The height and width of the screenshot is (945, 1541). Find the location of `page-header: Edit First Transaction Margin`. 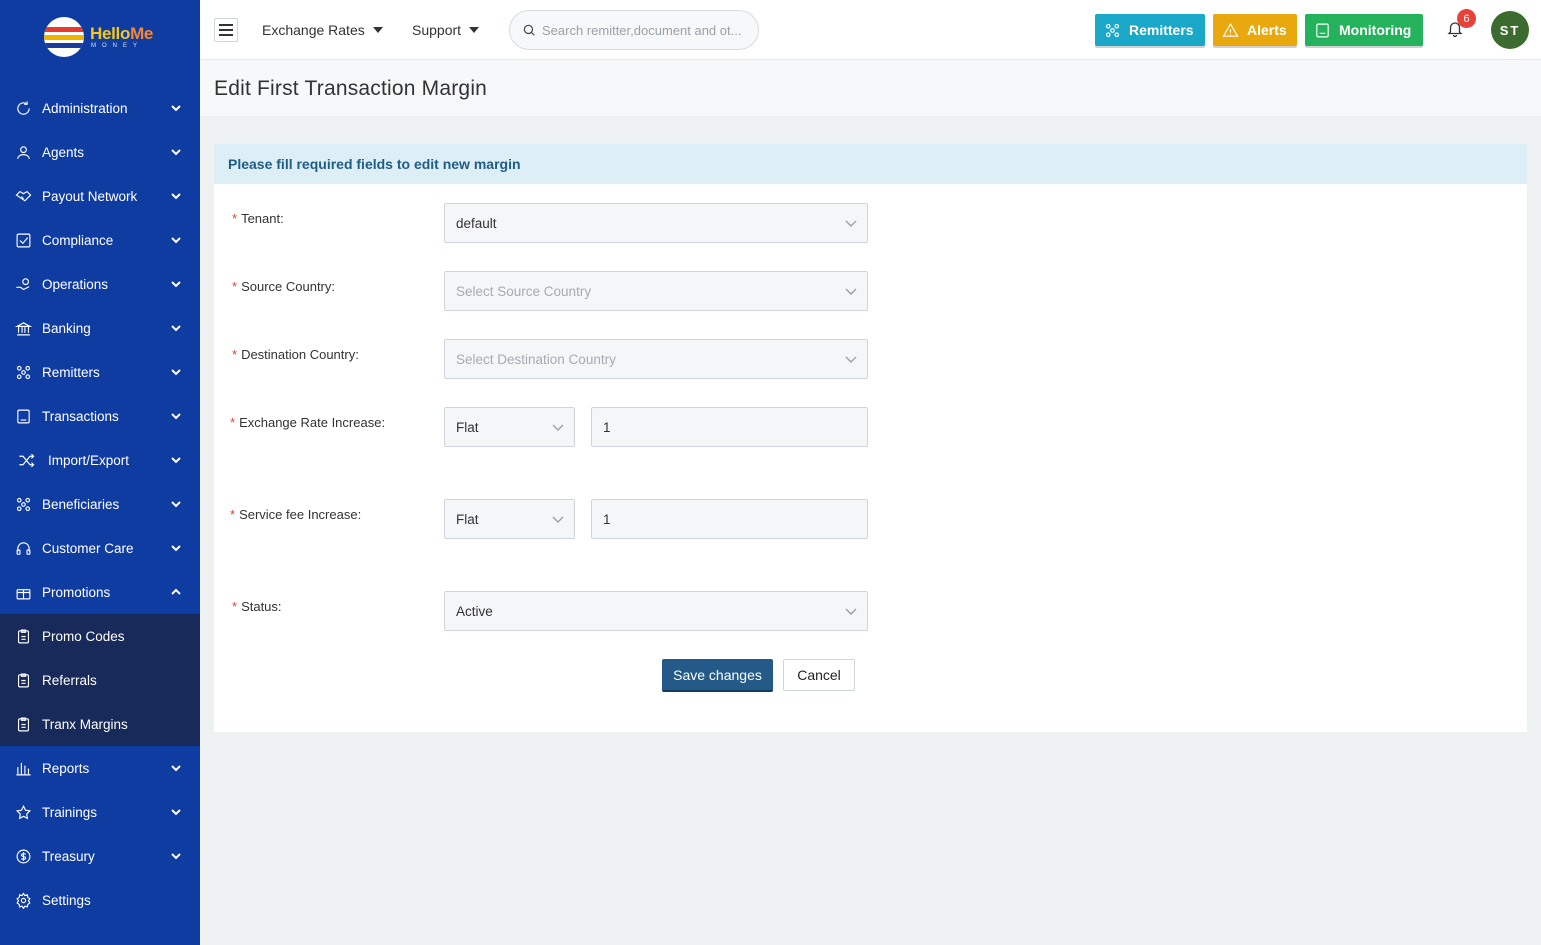

page-header: Edit First Transaction Margin is located at coordinates (870, 88).